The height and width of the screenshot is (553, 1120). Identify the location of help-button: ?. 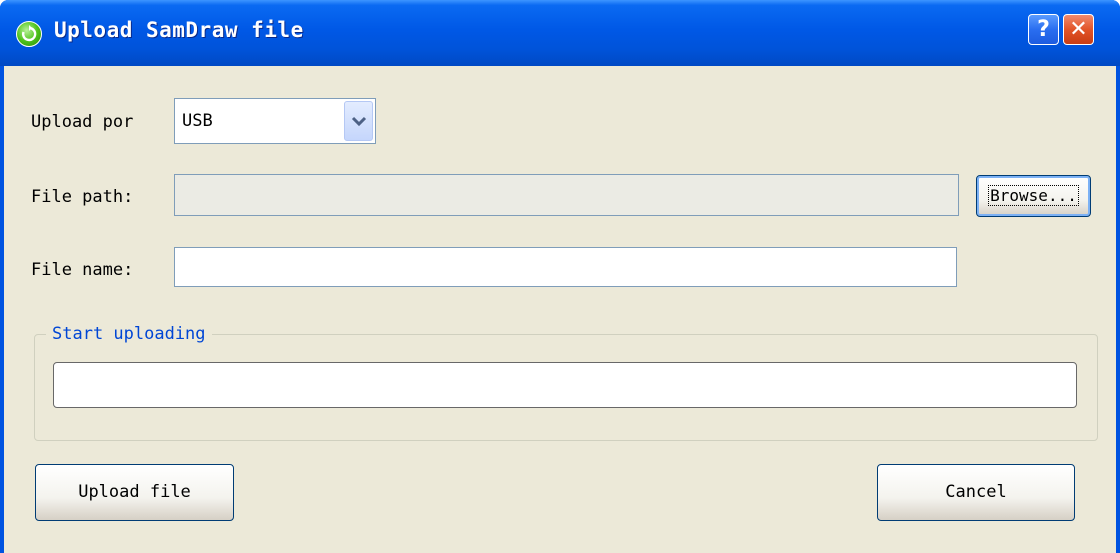
(1043, 29).